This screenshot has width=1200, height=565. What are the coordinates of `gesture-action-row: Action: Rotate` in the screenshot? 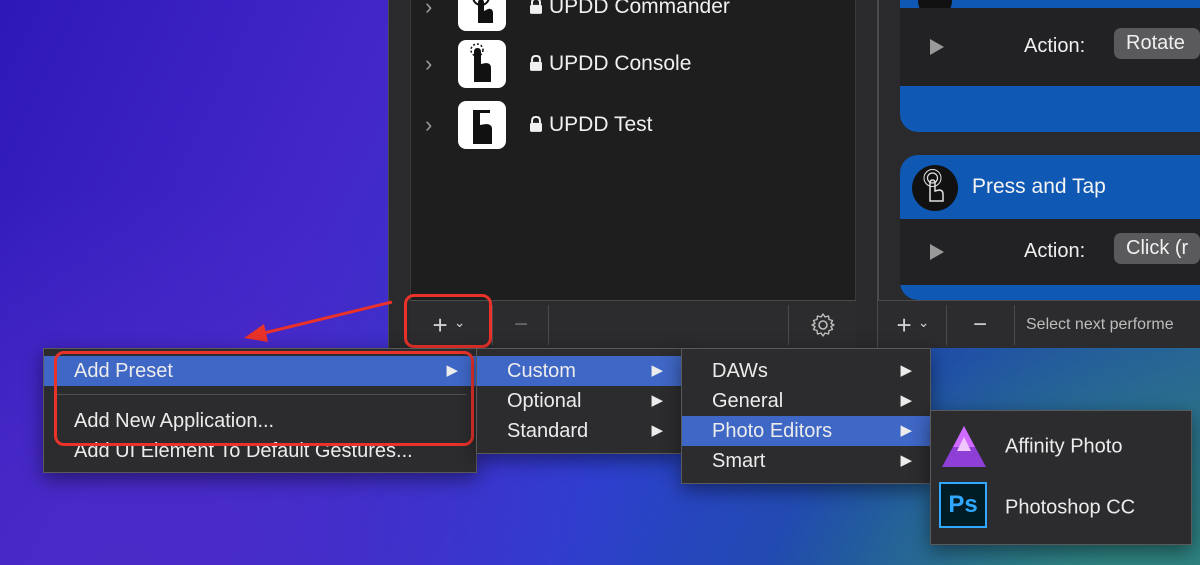 It's located at (1050, 47).